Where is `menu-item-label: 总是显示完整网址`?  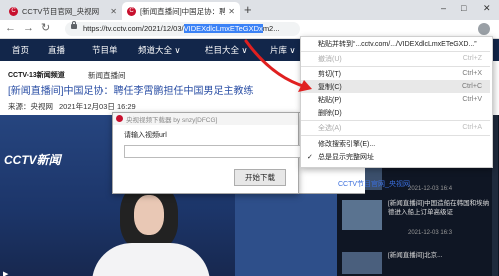
menu-item-label: 总是显示完整网址 is located at coordinates (346, 157).